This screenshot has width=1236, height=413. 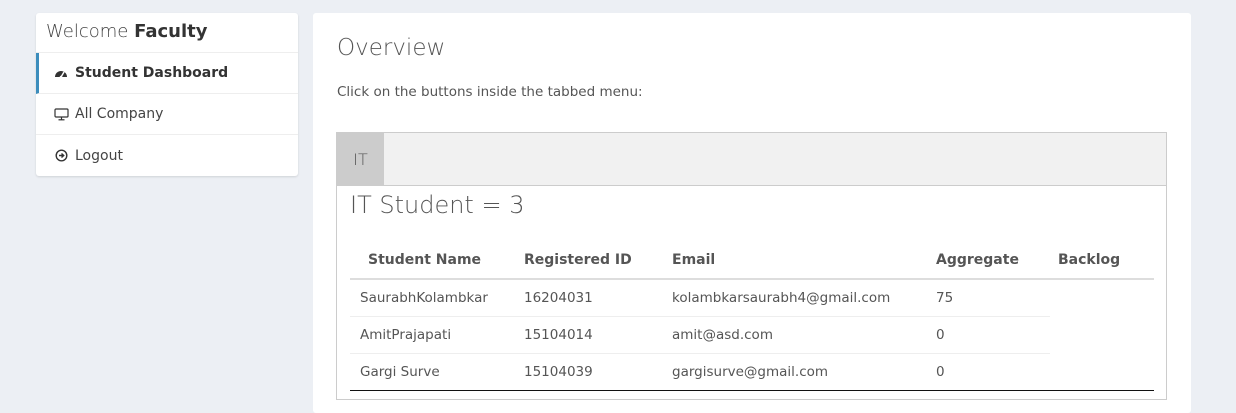 I want to click on column-header-email: Email, so click(x=796, y=261).